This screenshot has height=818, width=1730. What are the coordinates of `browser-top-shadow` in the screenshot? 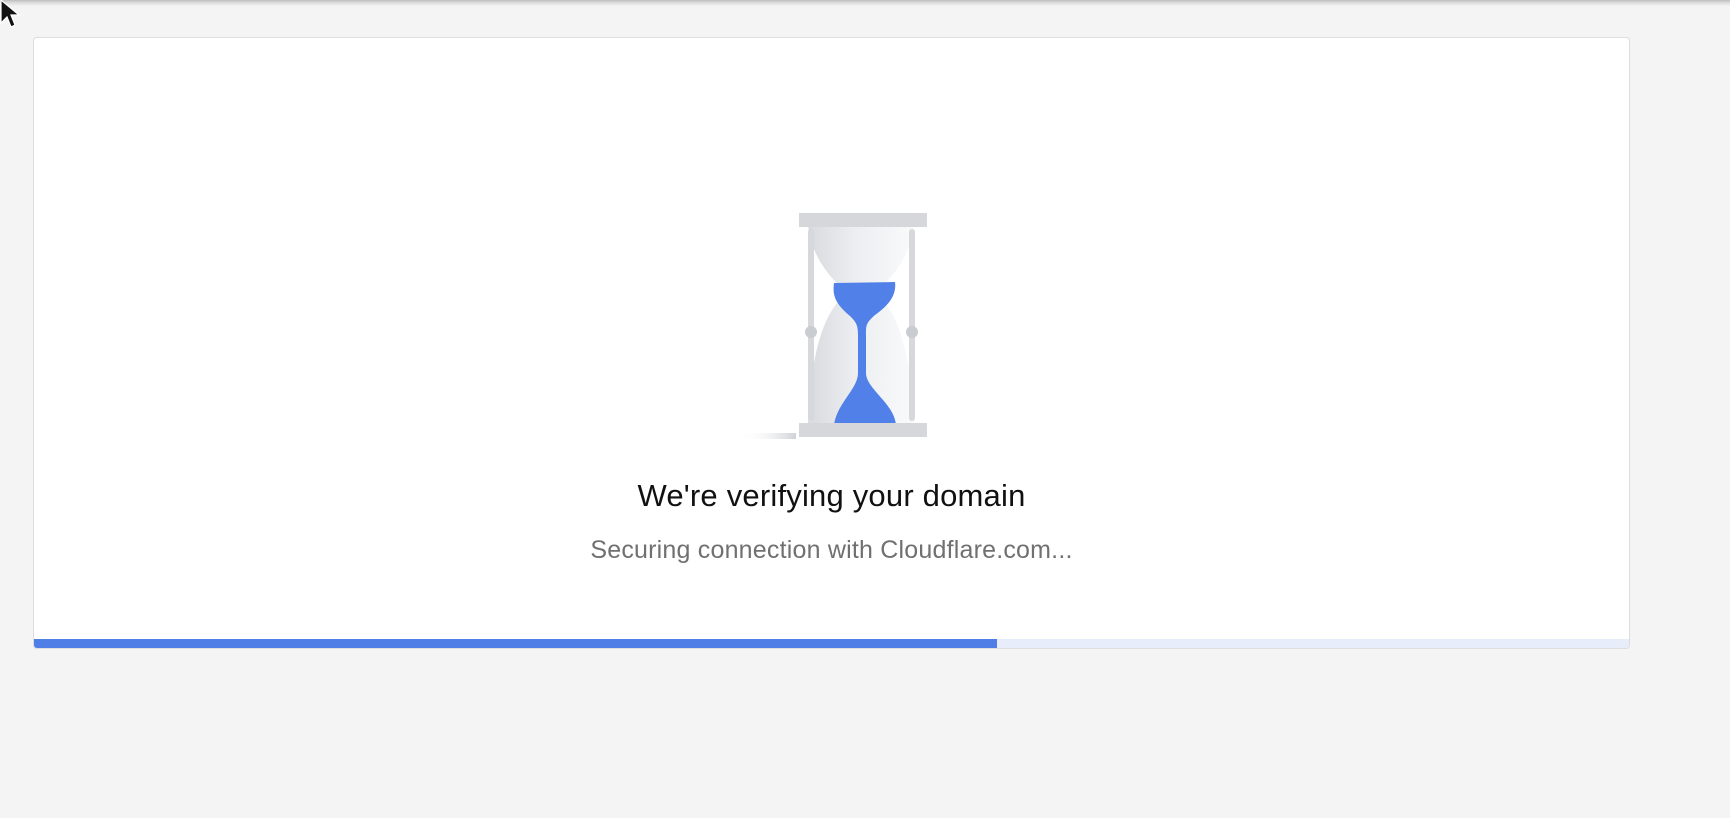 It's located at (865, 3).